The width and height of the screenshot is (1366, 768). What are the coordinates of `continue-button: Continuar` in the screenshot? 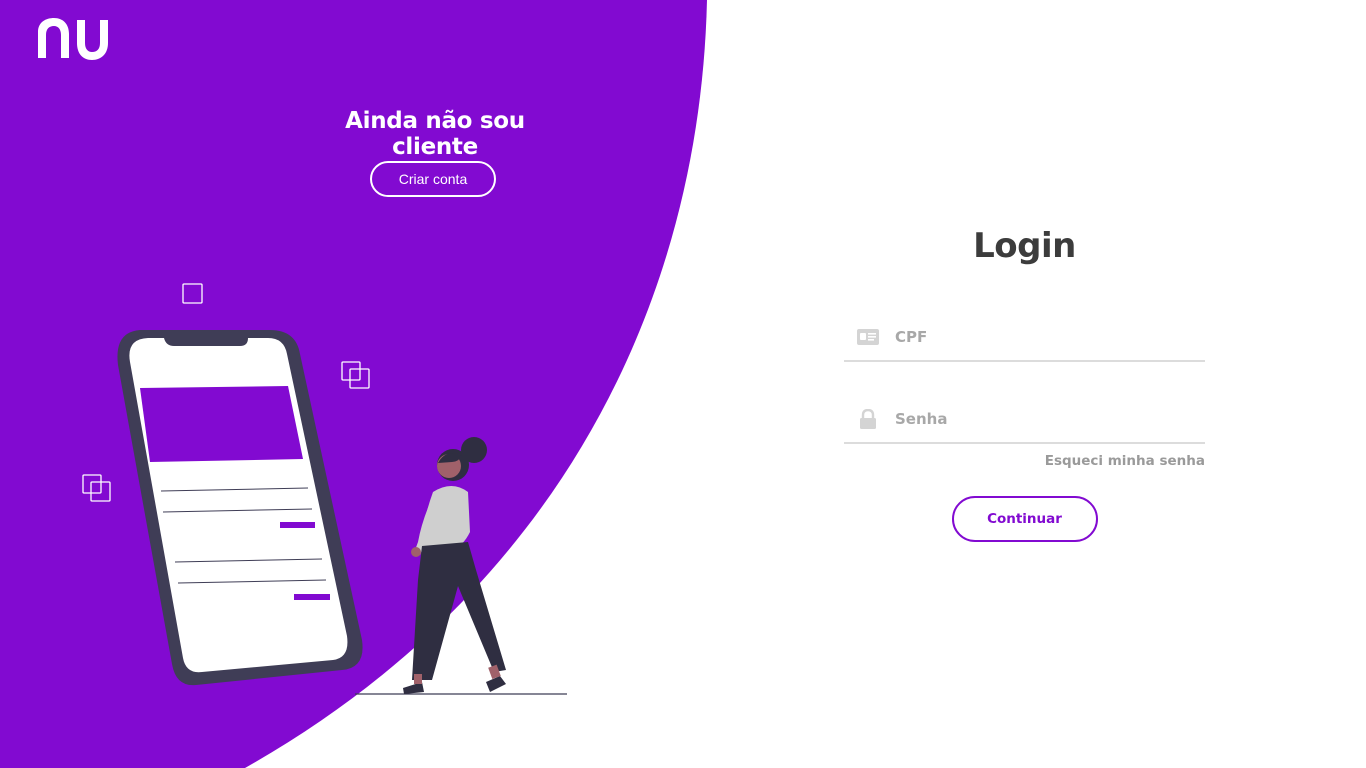 It's located at (1024, 519).